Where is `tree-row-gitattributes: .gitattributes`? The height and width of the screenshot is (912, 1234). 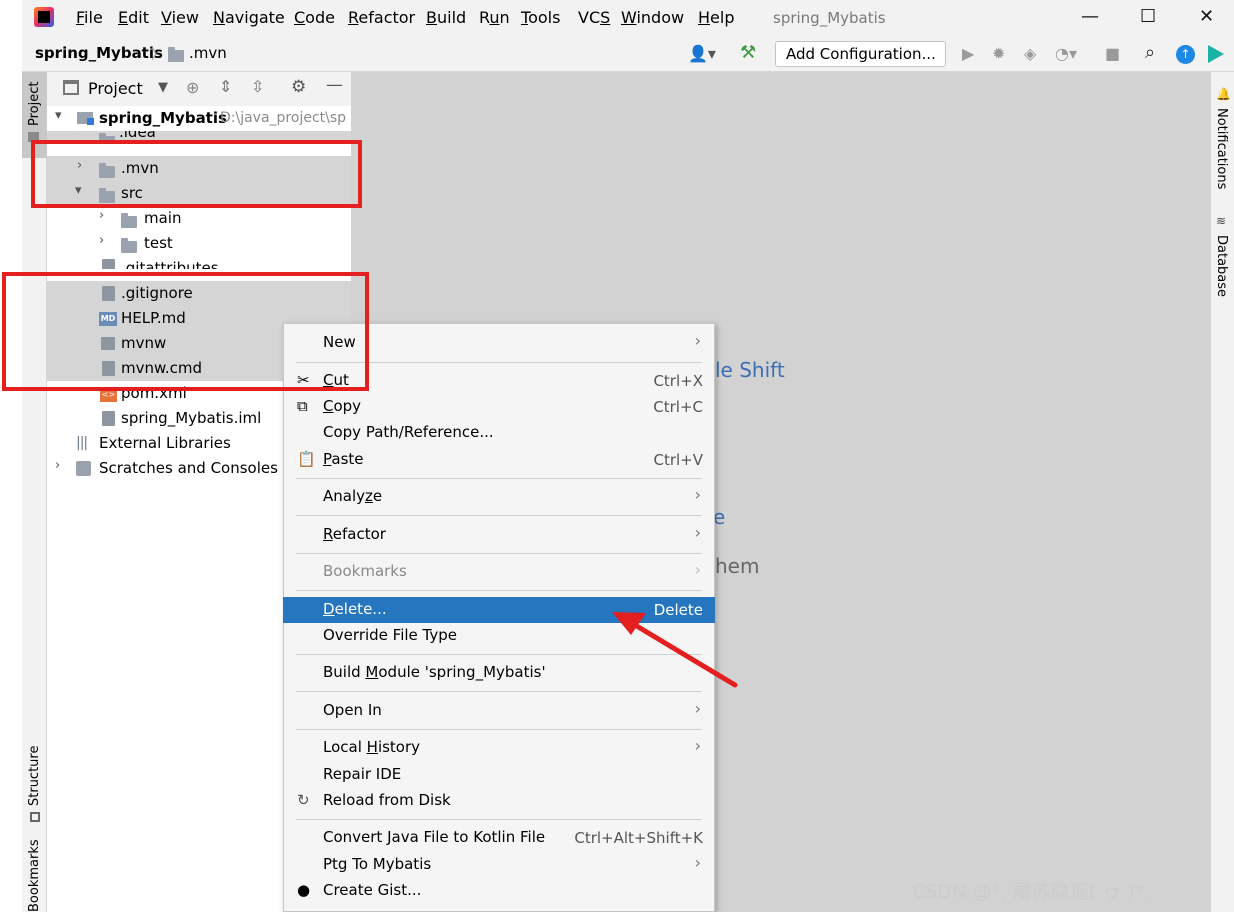 tree-row-gitattributes: .gitattributes is located at coordinates (199, 262).